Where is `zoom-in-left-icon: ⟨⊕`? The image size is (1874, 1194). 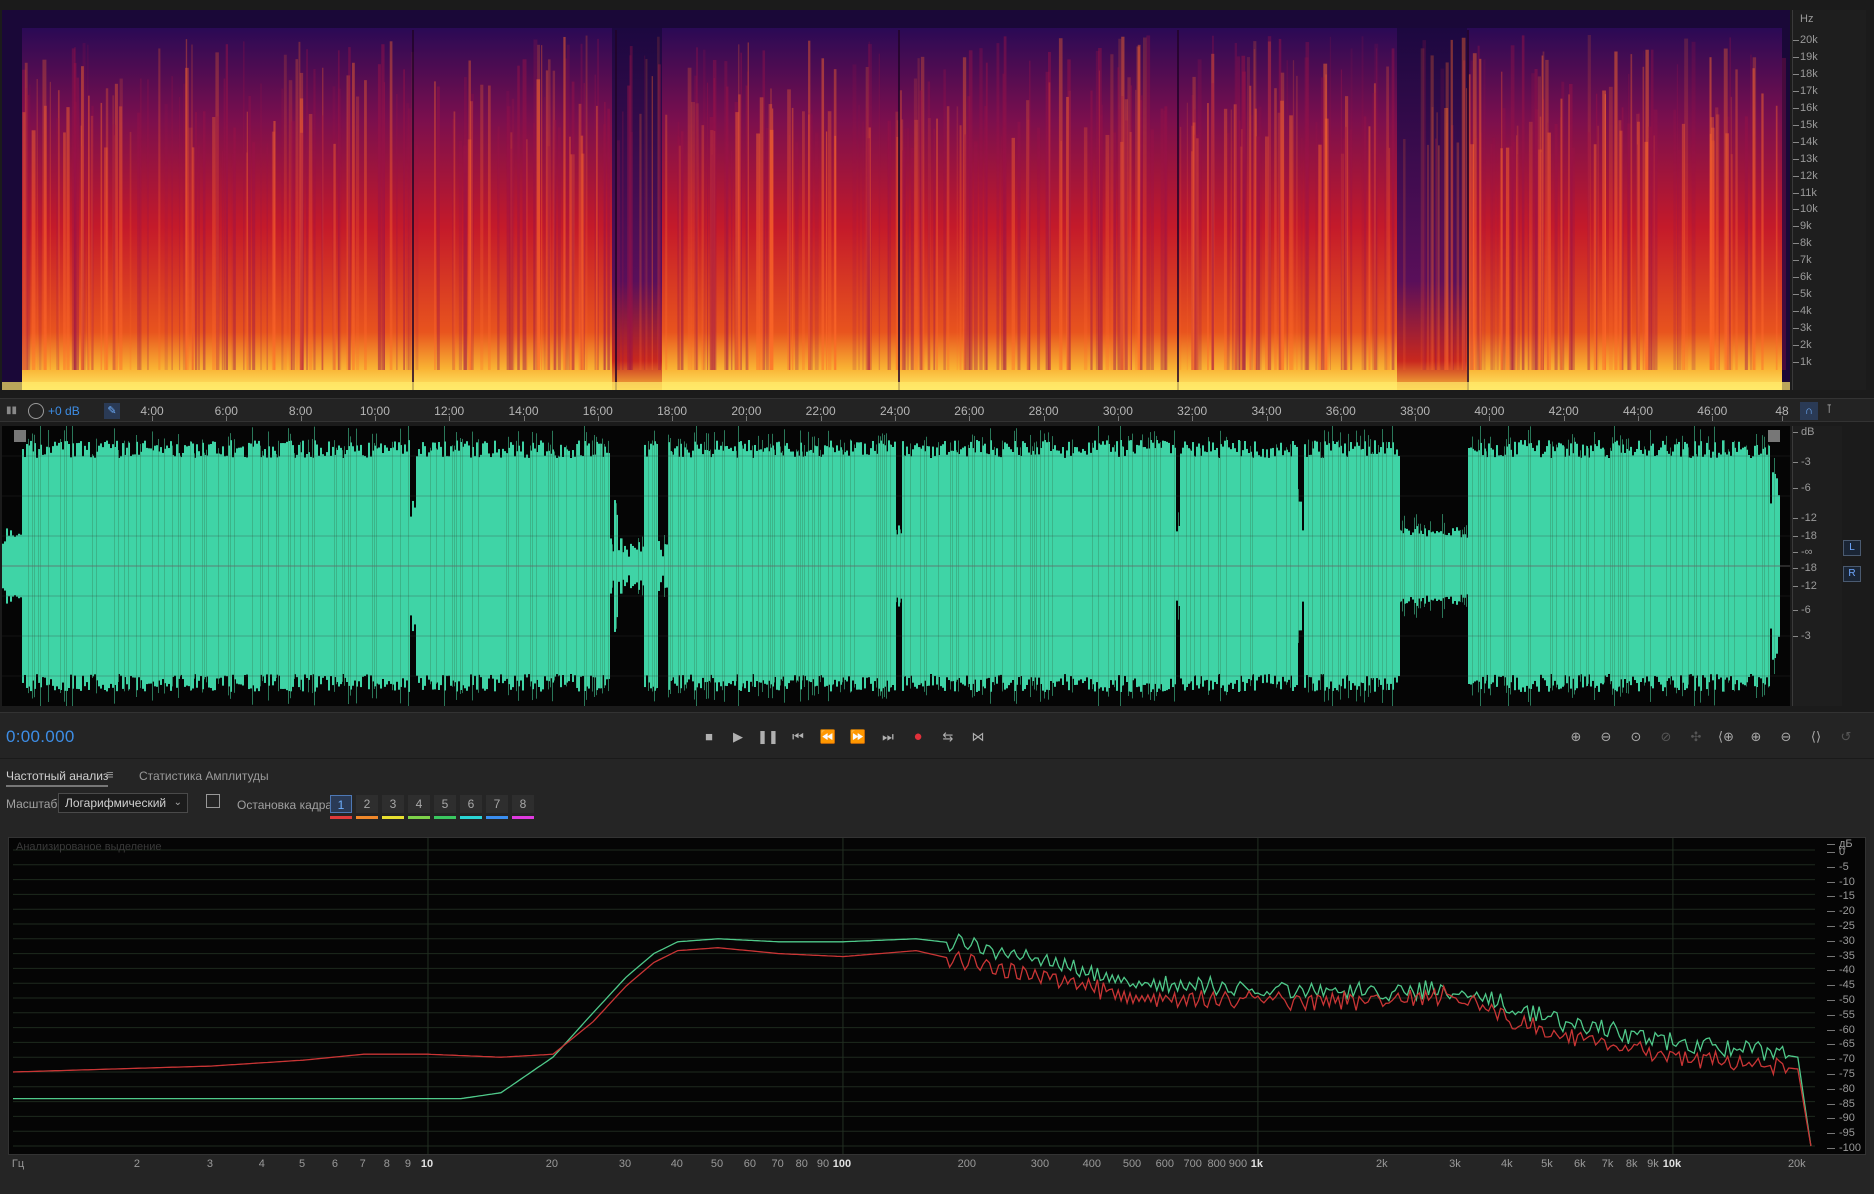 zoom-in-left-icon: ⟨⊕ is located at coordinates (1726, 737).